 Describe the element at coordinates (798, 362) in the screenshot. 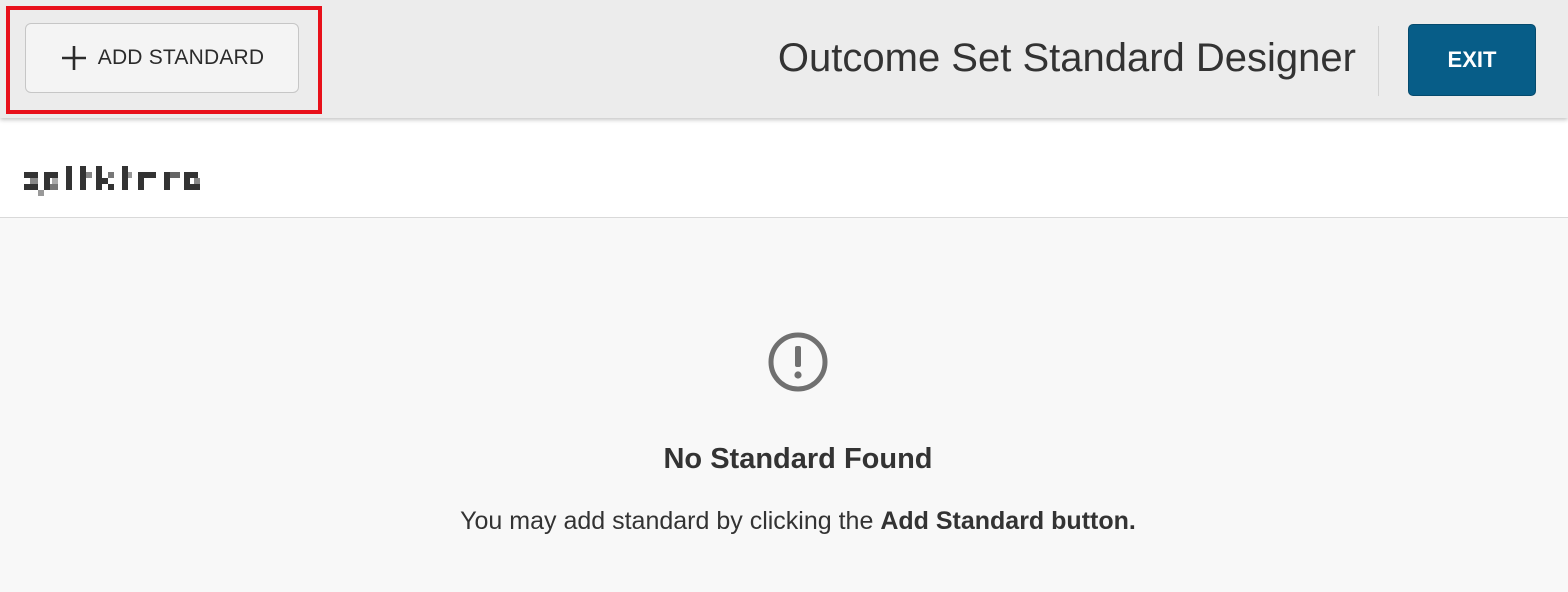

I see `alert-circle-icon` at that location.